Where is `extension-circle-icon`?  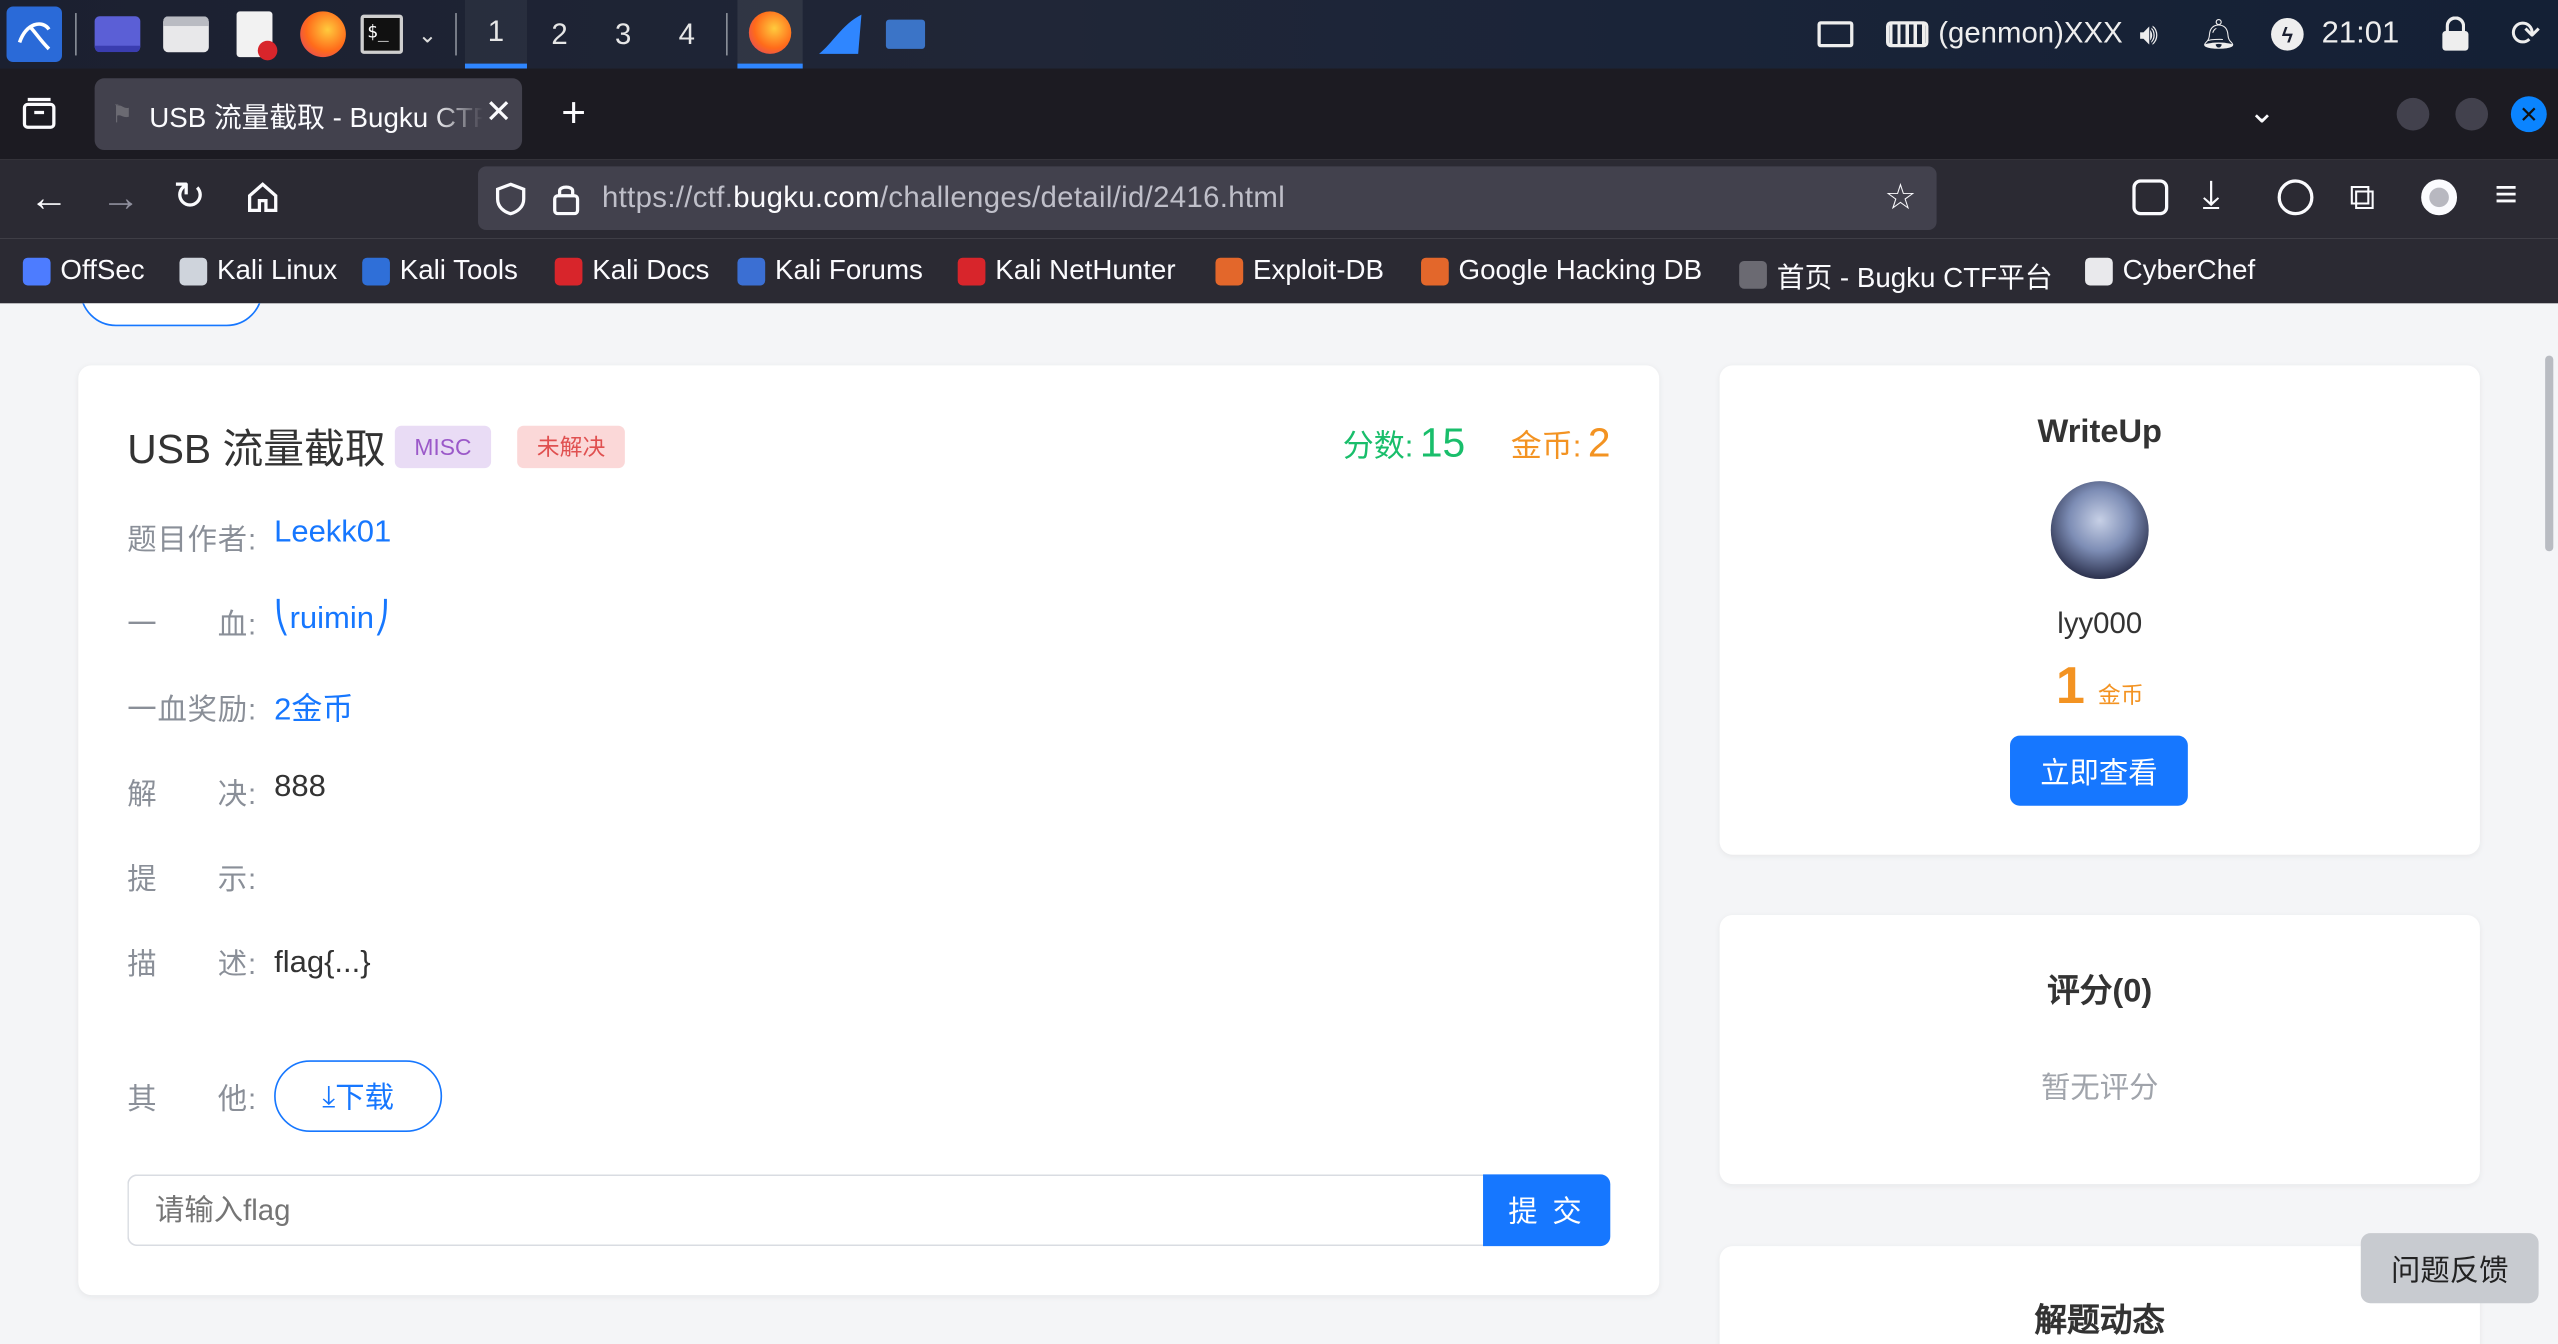
extension-circle-icon is located at coordinates (2439, 197).